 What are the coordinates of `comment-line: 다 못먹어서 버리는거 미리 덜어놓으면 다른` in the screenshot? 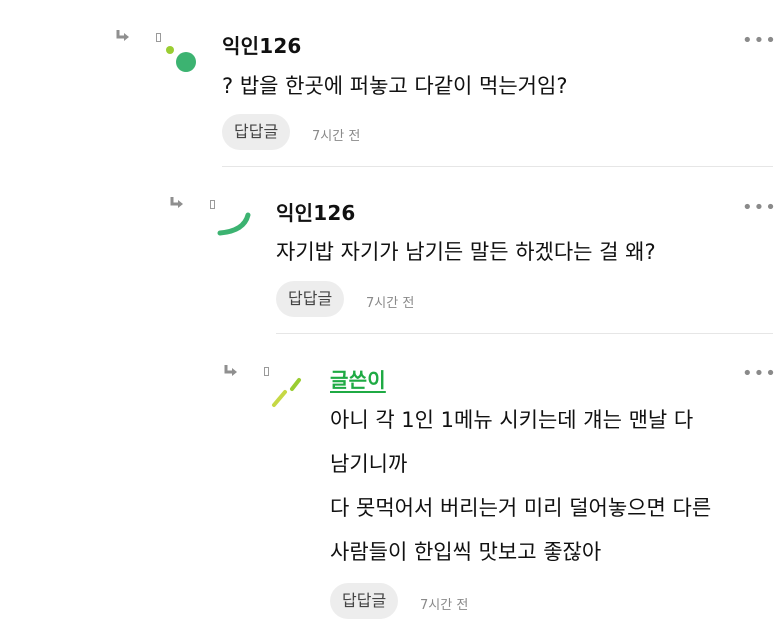 It's located at (521, 508).